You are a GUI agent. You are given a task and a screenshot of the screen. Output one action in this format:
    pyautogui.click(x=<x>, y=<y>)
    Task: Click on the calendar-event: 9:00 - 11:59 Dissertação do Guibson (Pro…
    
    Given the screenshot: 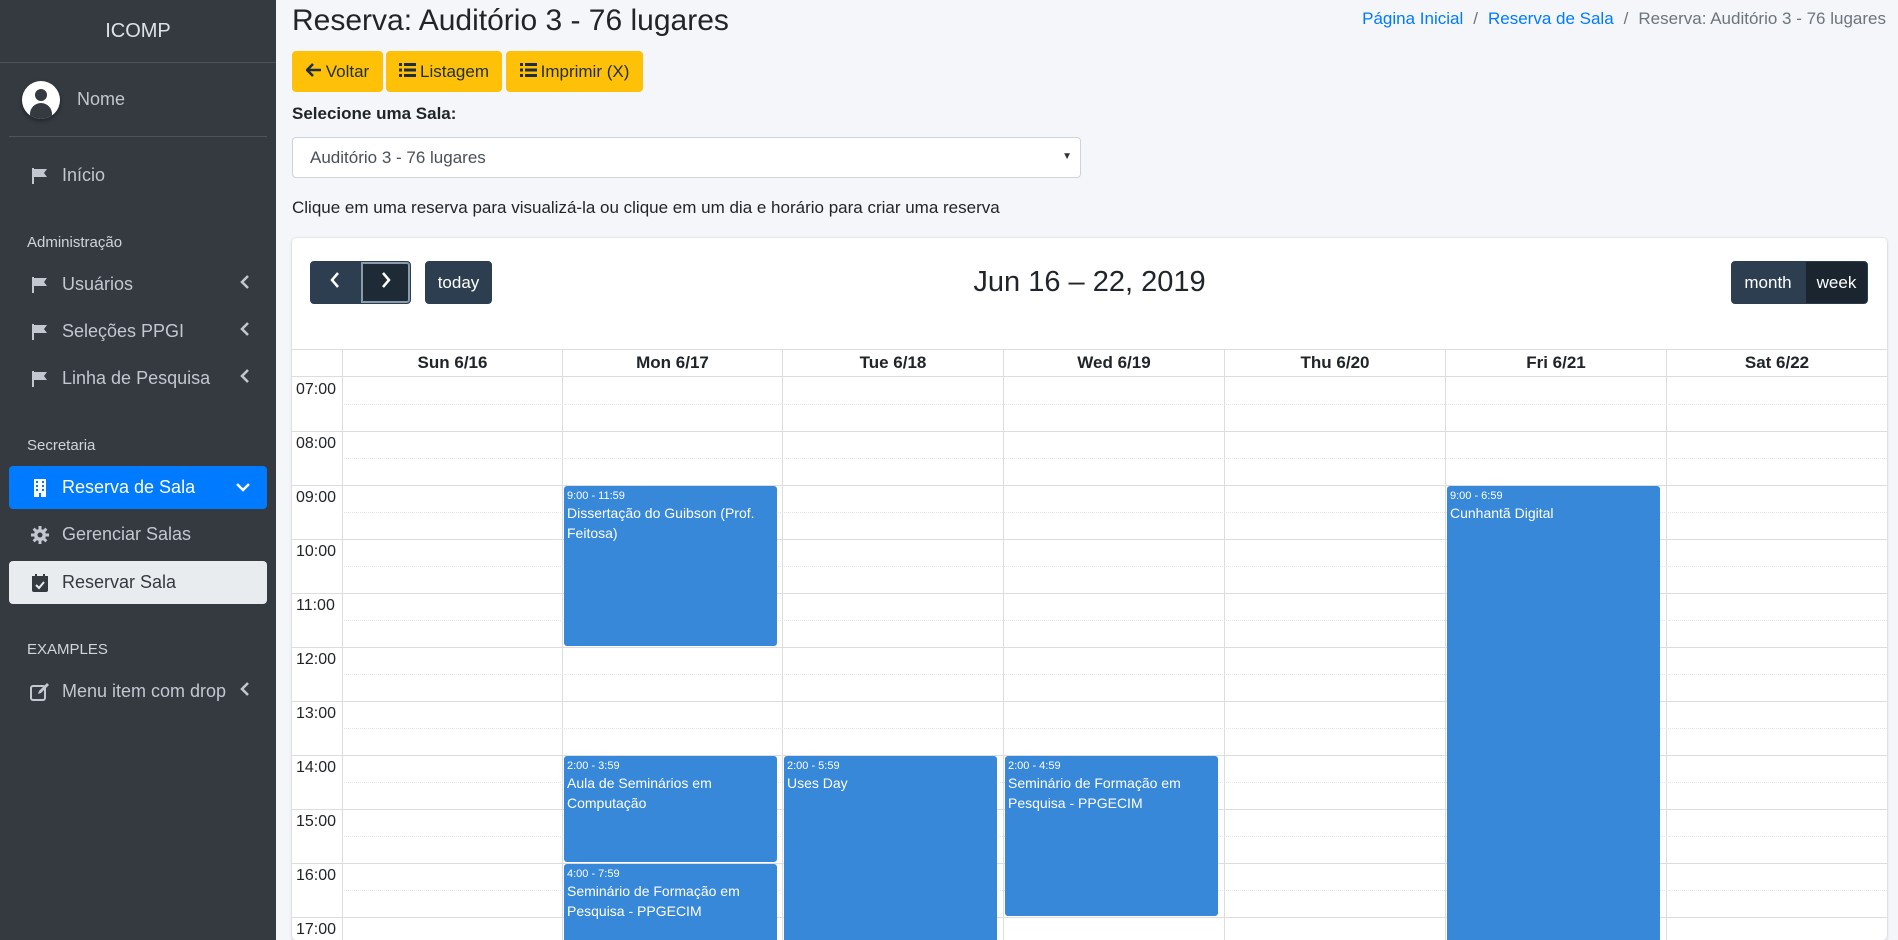 What is the action you would take?
    pyautogui.click(x=670, y=566)
    